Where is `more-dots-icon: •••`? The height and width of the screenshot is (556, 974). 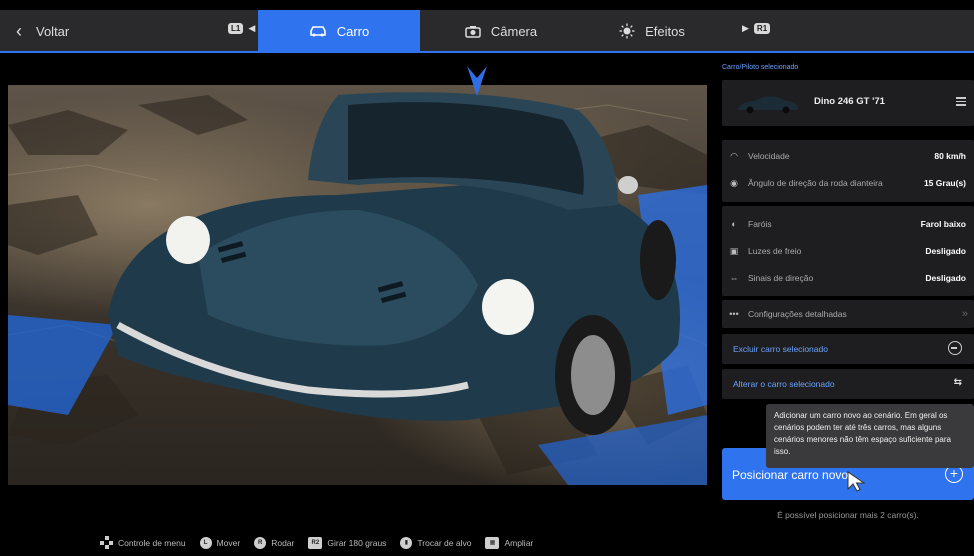 more-dots-icon: ••• is located at coordinates (734, 314).